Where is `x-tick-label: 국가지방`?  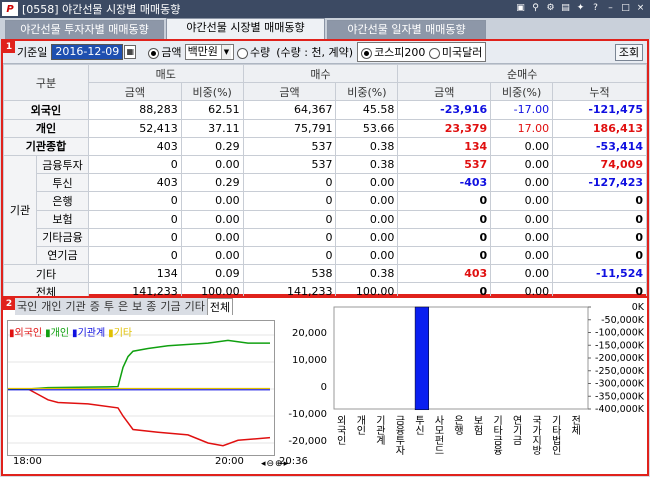 x-tick-label: 국가지방 is located at coordinates (536, 435).